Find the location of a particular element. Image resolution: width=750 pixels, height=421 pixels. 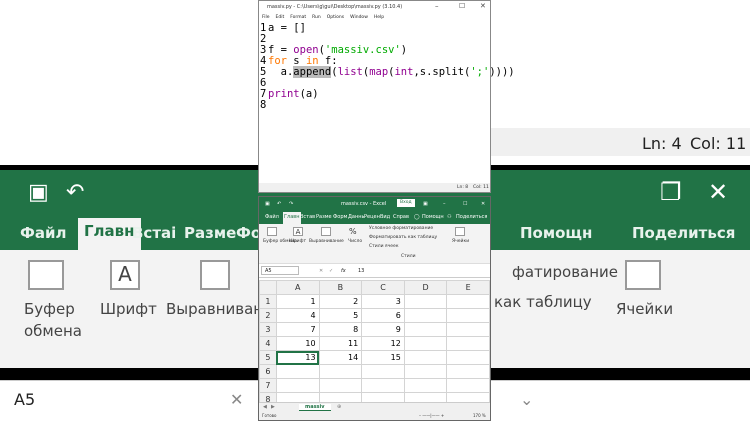

row-header: 4 is located at coordinates (268, 343).